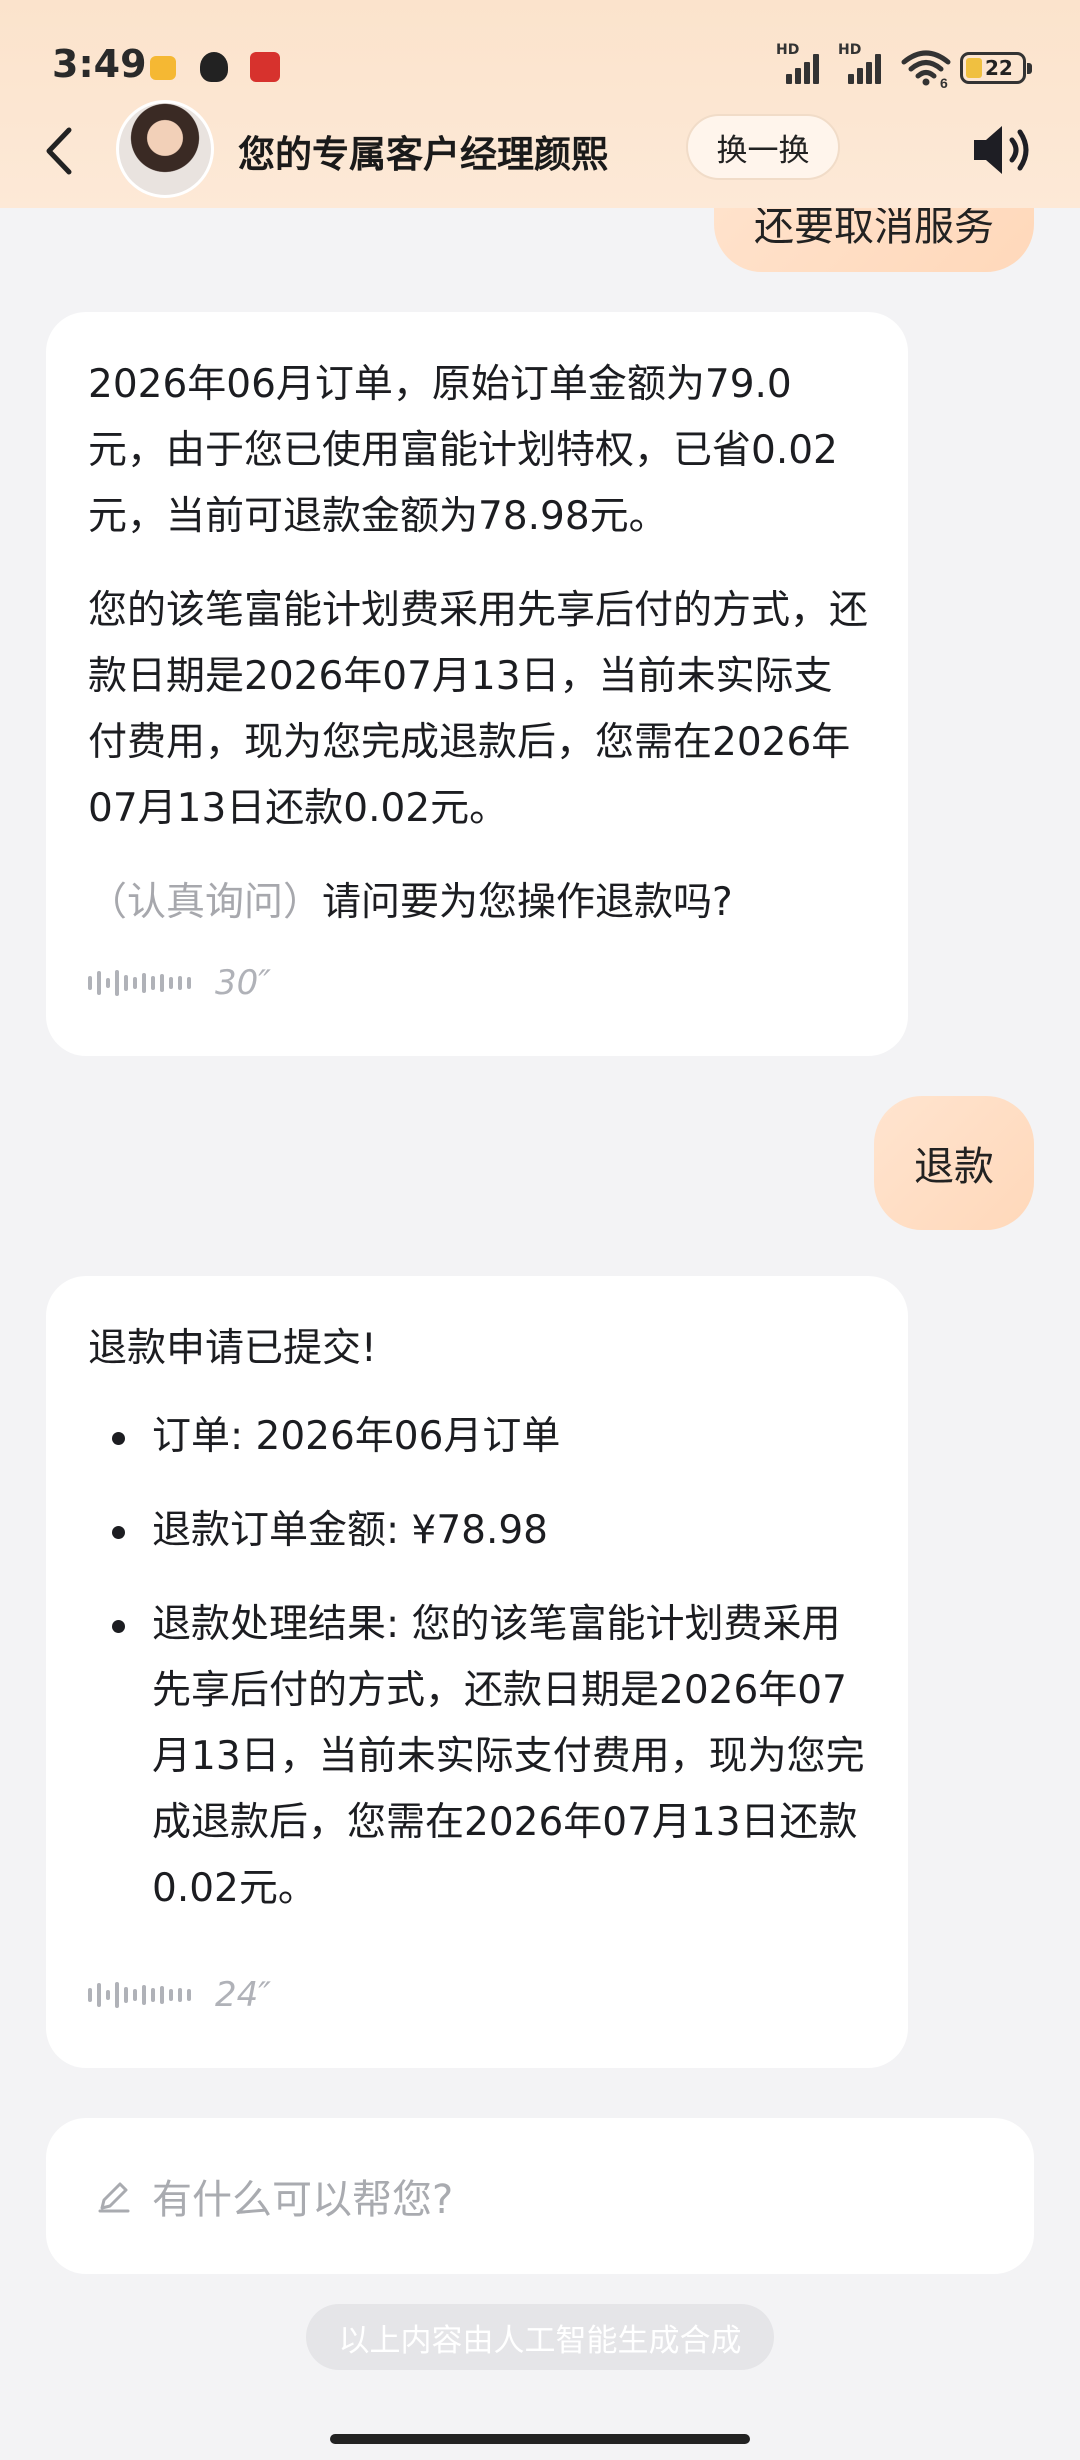 This screenshot has height=2460, width=1080. What do you see at coordinates (478, 1437) in the screenshot?
I see `list-item: 订单: 2026年06月订单` at bounding box center [478, 1437].